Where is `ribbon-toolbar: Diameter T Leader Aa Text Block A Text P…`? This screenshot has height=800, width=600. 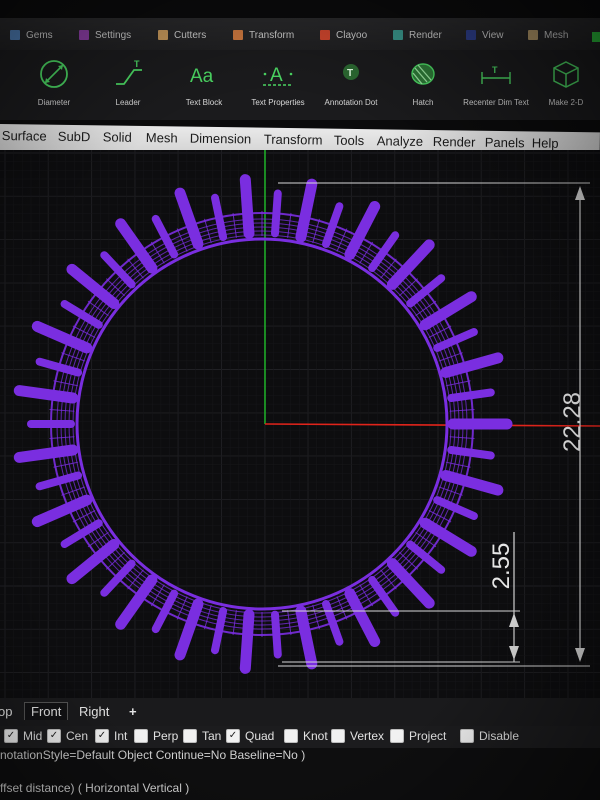
ribbon-toolbar: Diameter T Leader Aa Text Block A Text P… is located at coordinates (300, 85).